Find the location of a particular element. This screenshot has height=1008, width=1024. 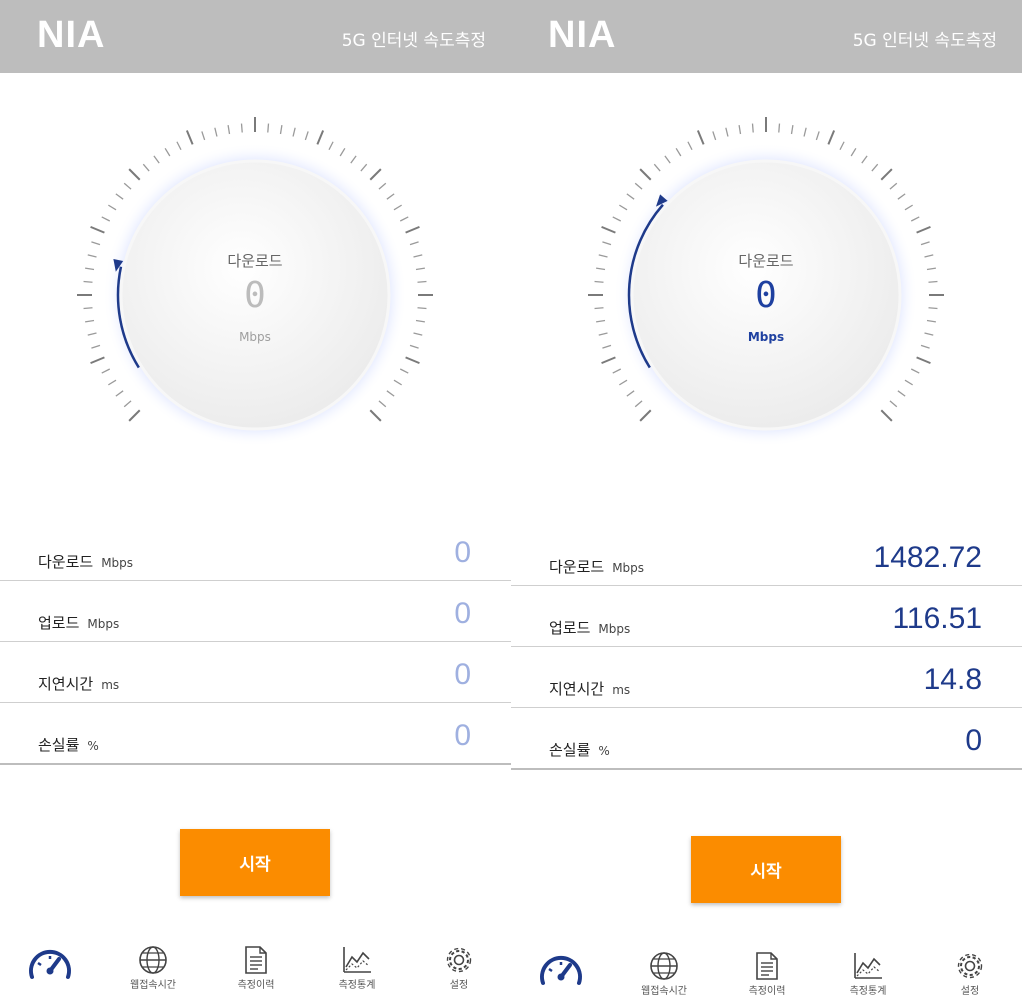

metric-value: 116.51 is located at coordinates (937, 618).